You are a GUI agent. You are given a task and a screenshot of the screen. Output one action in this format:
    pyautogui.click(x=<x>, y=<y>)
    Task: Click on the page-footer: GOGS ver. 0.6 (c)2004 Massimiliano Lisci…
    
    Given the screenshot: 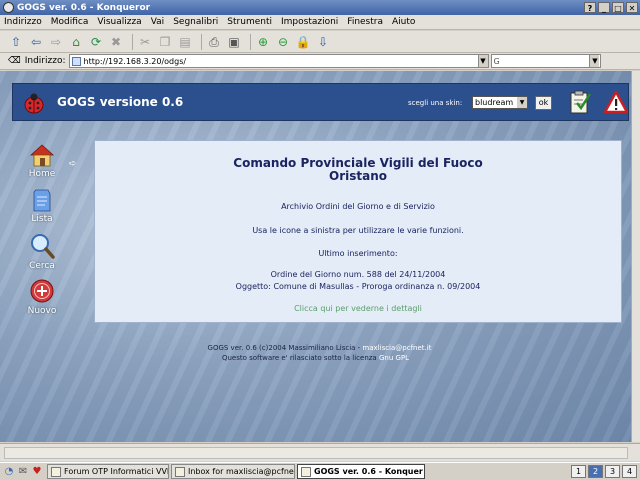 What is the action you would take?
    pyautogui.click(x=315, y=353)
    